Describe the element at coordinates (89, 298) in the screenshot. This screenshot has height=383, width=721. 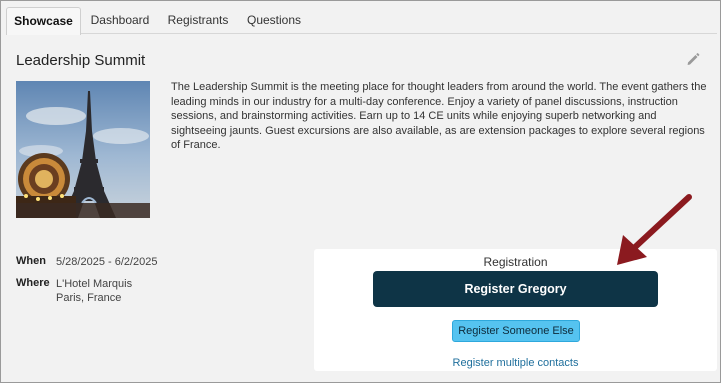
I see `where-city: Paris, France` at that location.